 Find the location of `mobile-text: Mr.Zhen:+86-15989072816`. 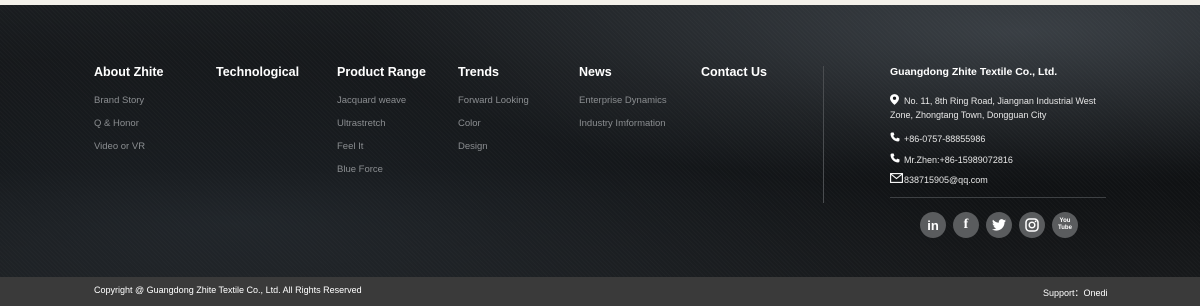

mobile-text: Mr.Zhen:+86-15989072816 is located at coordinates (958, 160).